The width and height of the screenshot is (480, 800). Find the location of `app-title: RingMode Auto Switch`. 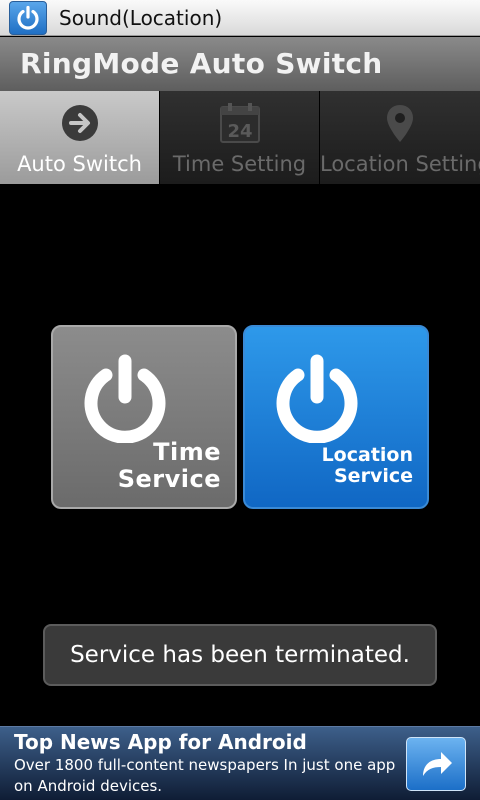

app-title: RingMode Auto Switch is located at coordinates (201, 63).